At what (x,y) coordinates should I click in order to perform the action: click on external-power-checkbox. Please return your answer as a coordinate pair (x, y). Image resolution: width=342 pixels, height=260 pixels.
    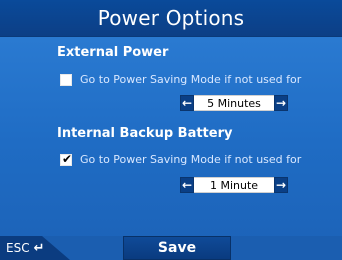
    Looking at the image, I should click on (66, 79).